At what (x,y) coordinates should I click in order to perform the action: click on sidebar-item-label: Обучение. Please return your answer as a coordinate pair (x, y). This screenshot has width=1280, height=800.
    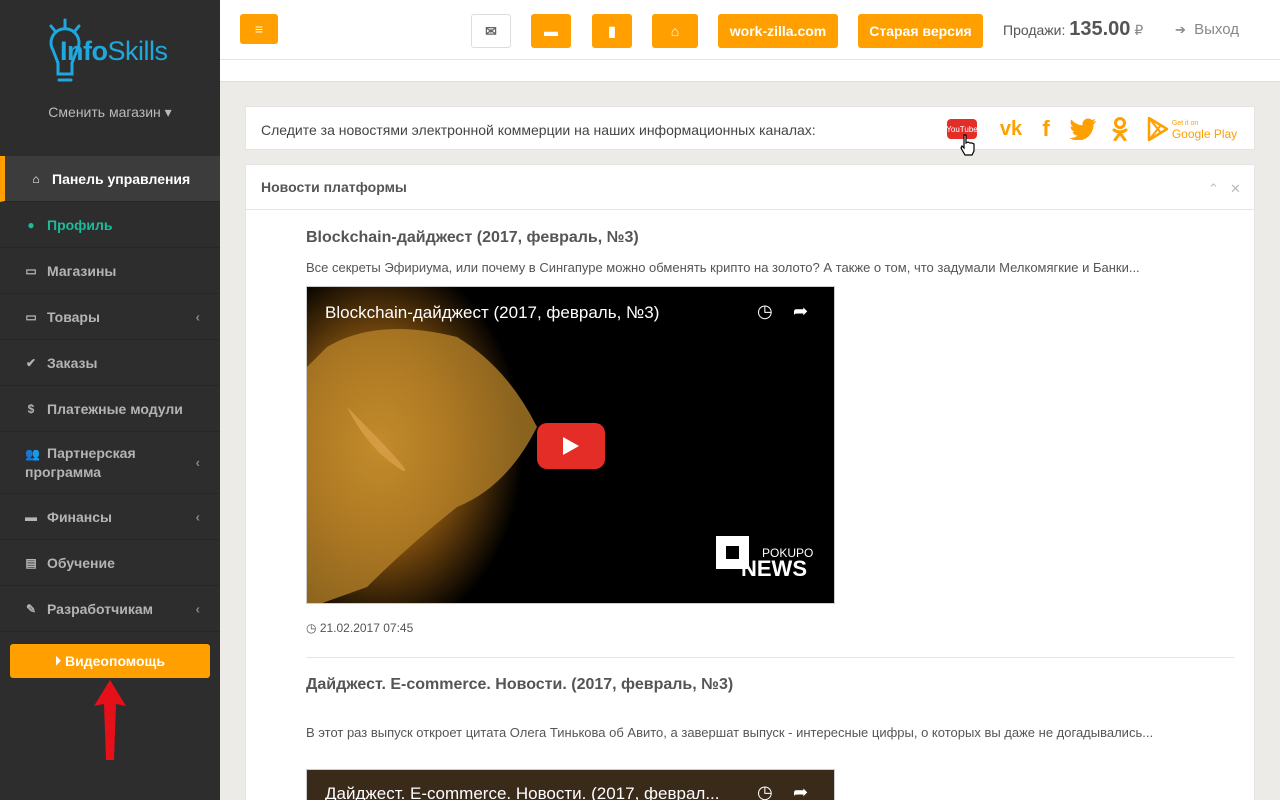
    Looking at the image, I should click on (81, 562).